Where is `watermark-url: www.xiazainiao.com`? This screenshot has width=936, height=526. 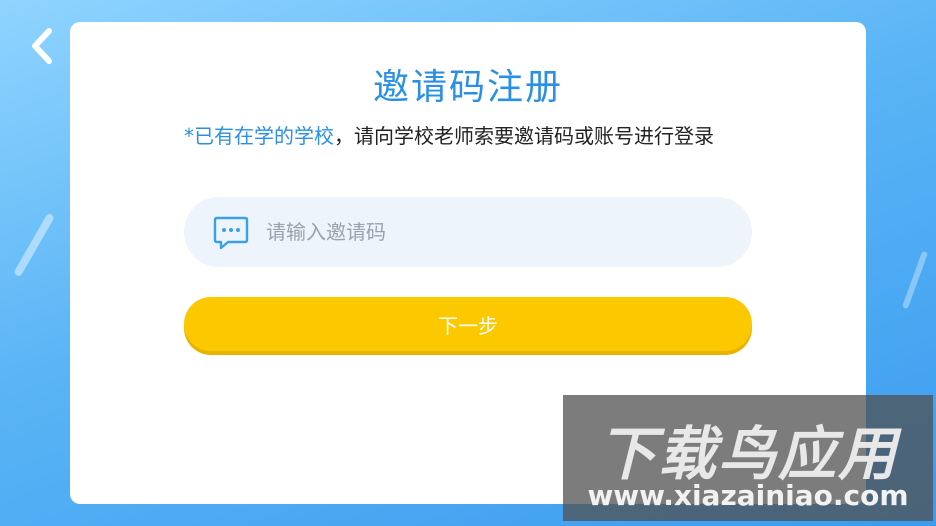
watermark-url: www.xiazainiao.com is located at coordinates (748, 495).